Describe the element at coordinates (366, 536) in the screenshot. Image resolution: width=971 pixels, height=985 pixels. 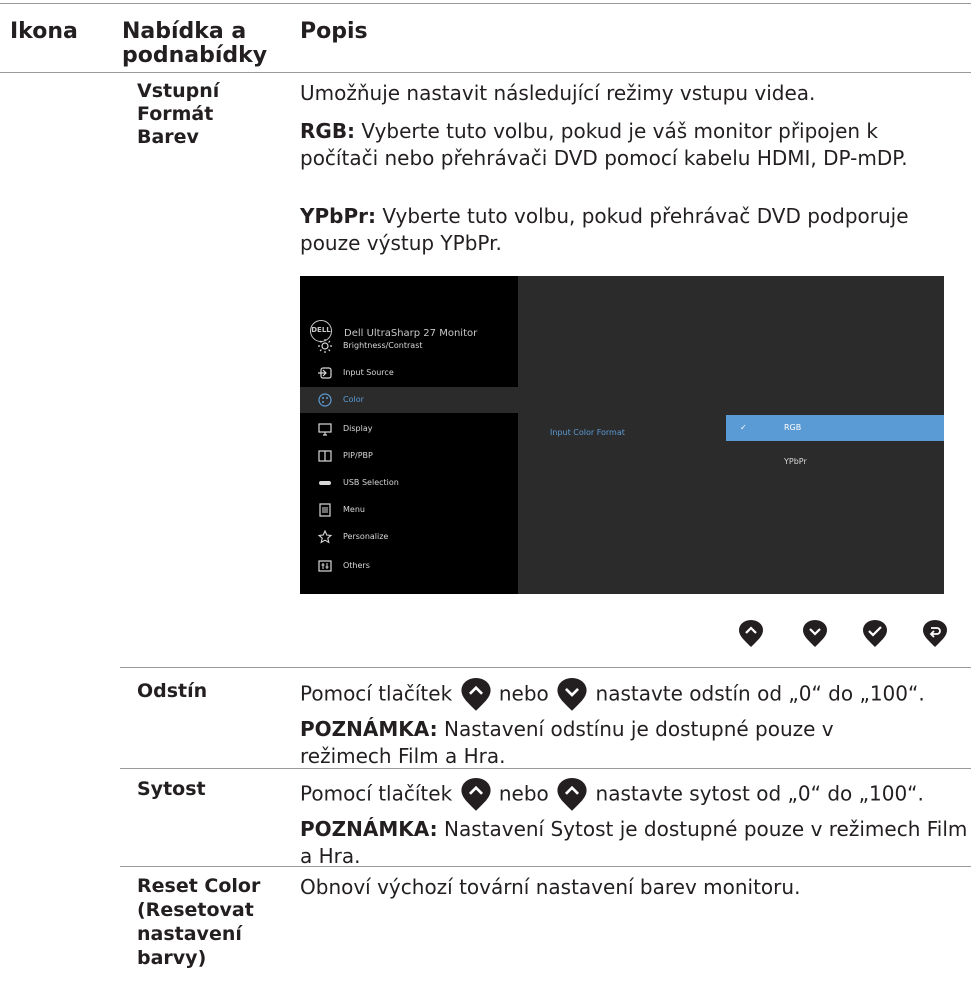
I see `osd-item-label: Personalize` at that location.